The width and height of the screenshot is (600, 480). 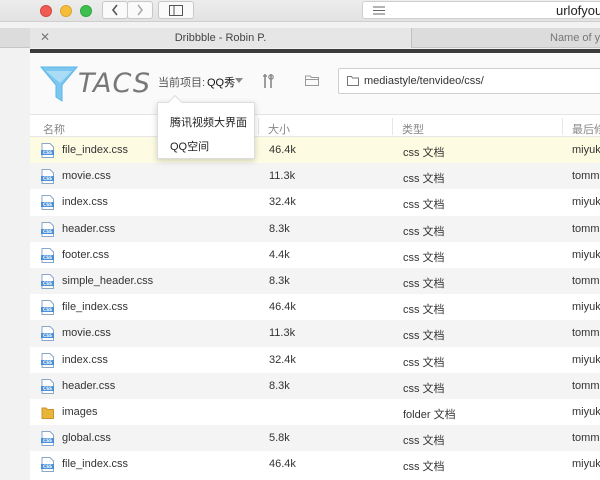 I want to click on file-size-cell: 4.4k, so click(x=279, y=254).